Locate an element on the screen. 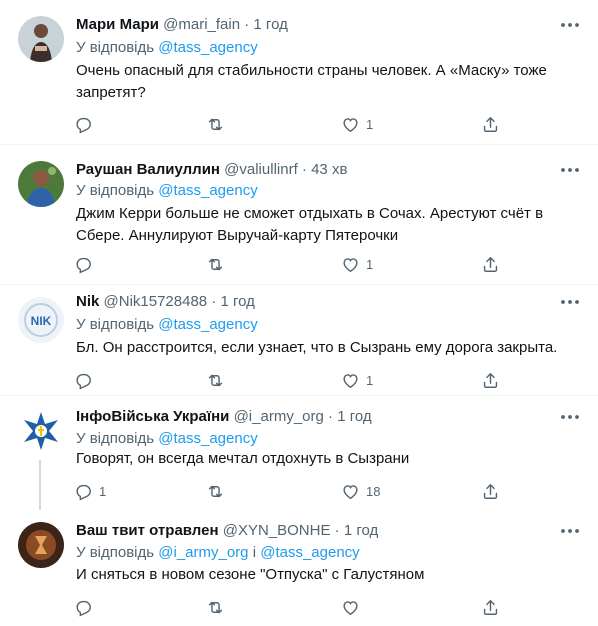  user-handle: @valiullinrf is located at coordinates (261, 169).